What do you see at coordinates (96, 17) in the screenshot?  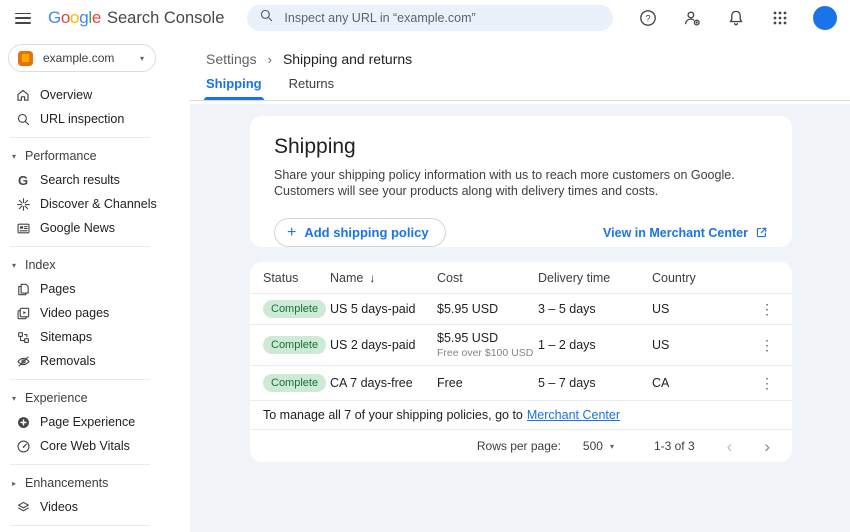 I see `logo-letter: e` at bounding box center [96, 17].